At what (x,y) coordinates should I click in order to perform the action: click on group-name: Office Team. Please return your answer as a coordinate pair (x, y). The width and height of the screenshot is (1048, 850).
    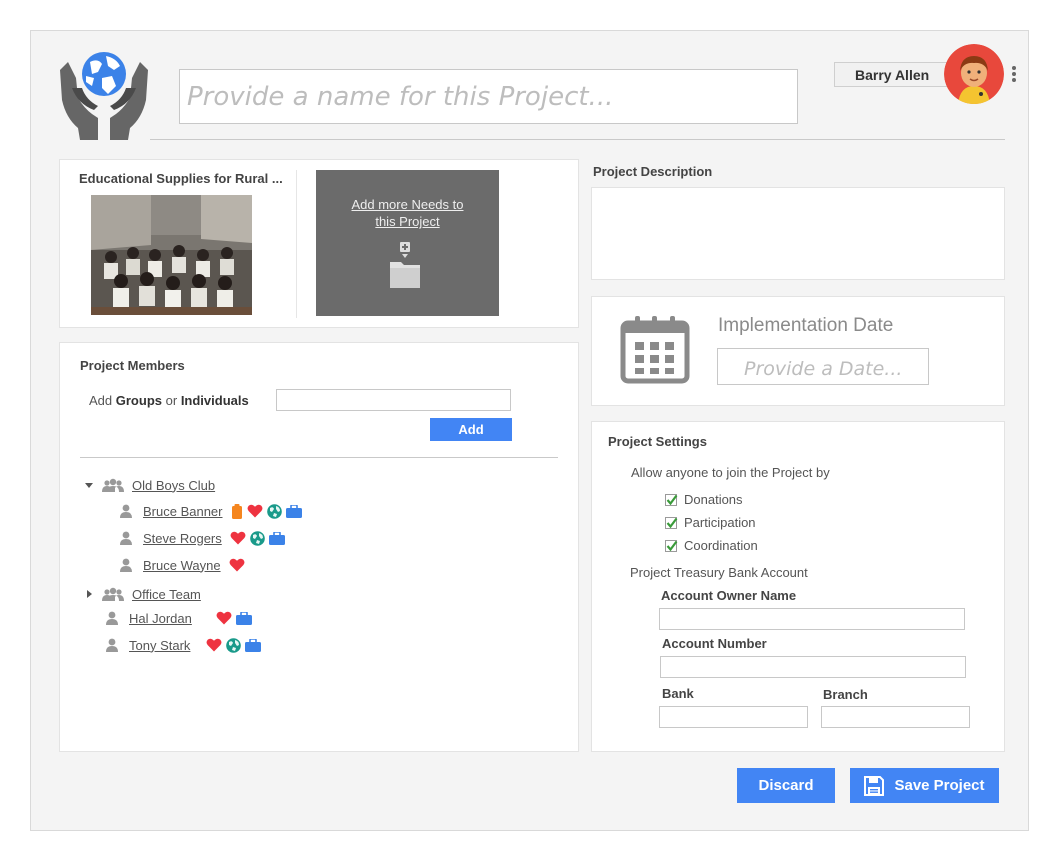
    Looking at the image, I should click on (166, 594).